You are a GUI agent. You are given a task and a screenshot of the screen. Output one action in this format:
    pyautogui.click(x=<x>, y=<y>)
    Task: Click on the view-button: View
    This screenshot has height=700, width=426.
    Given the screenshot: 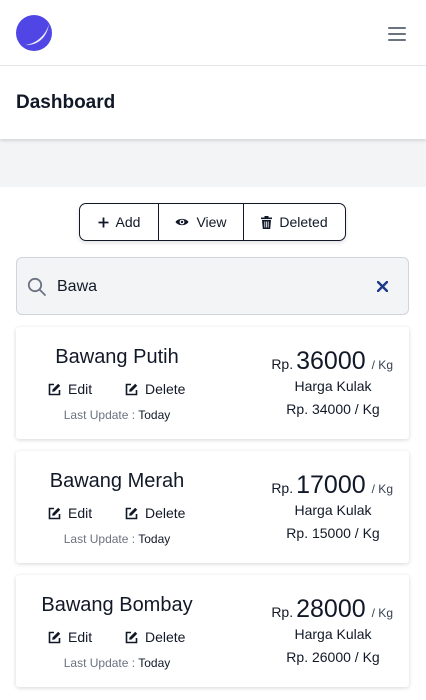 What is the action you would take?
    pyautogui.click(x=200, y=222)
    